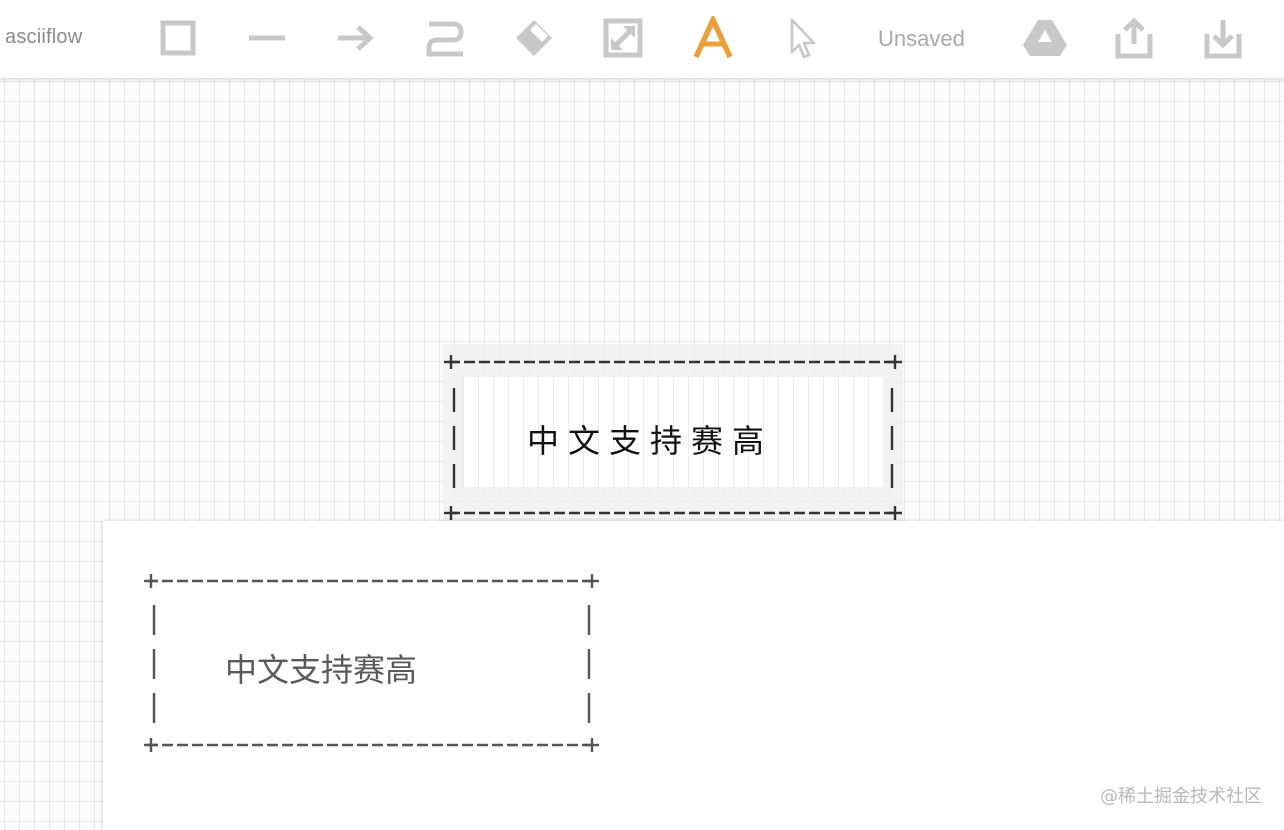 The width and height of the screenshot is (1284, 830). I want to click on box-icon, so click(178, 38).